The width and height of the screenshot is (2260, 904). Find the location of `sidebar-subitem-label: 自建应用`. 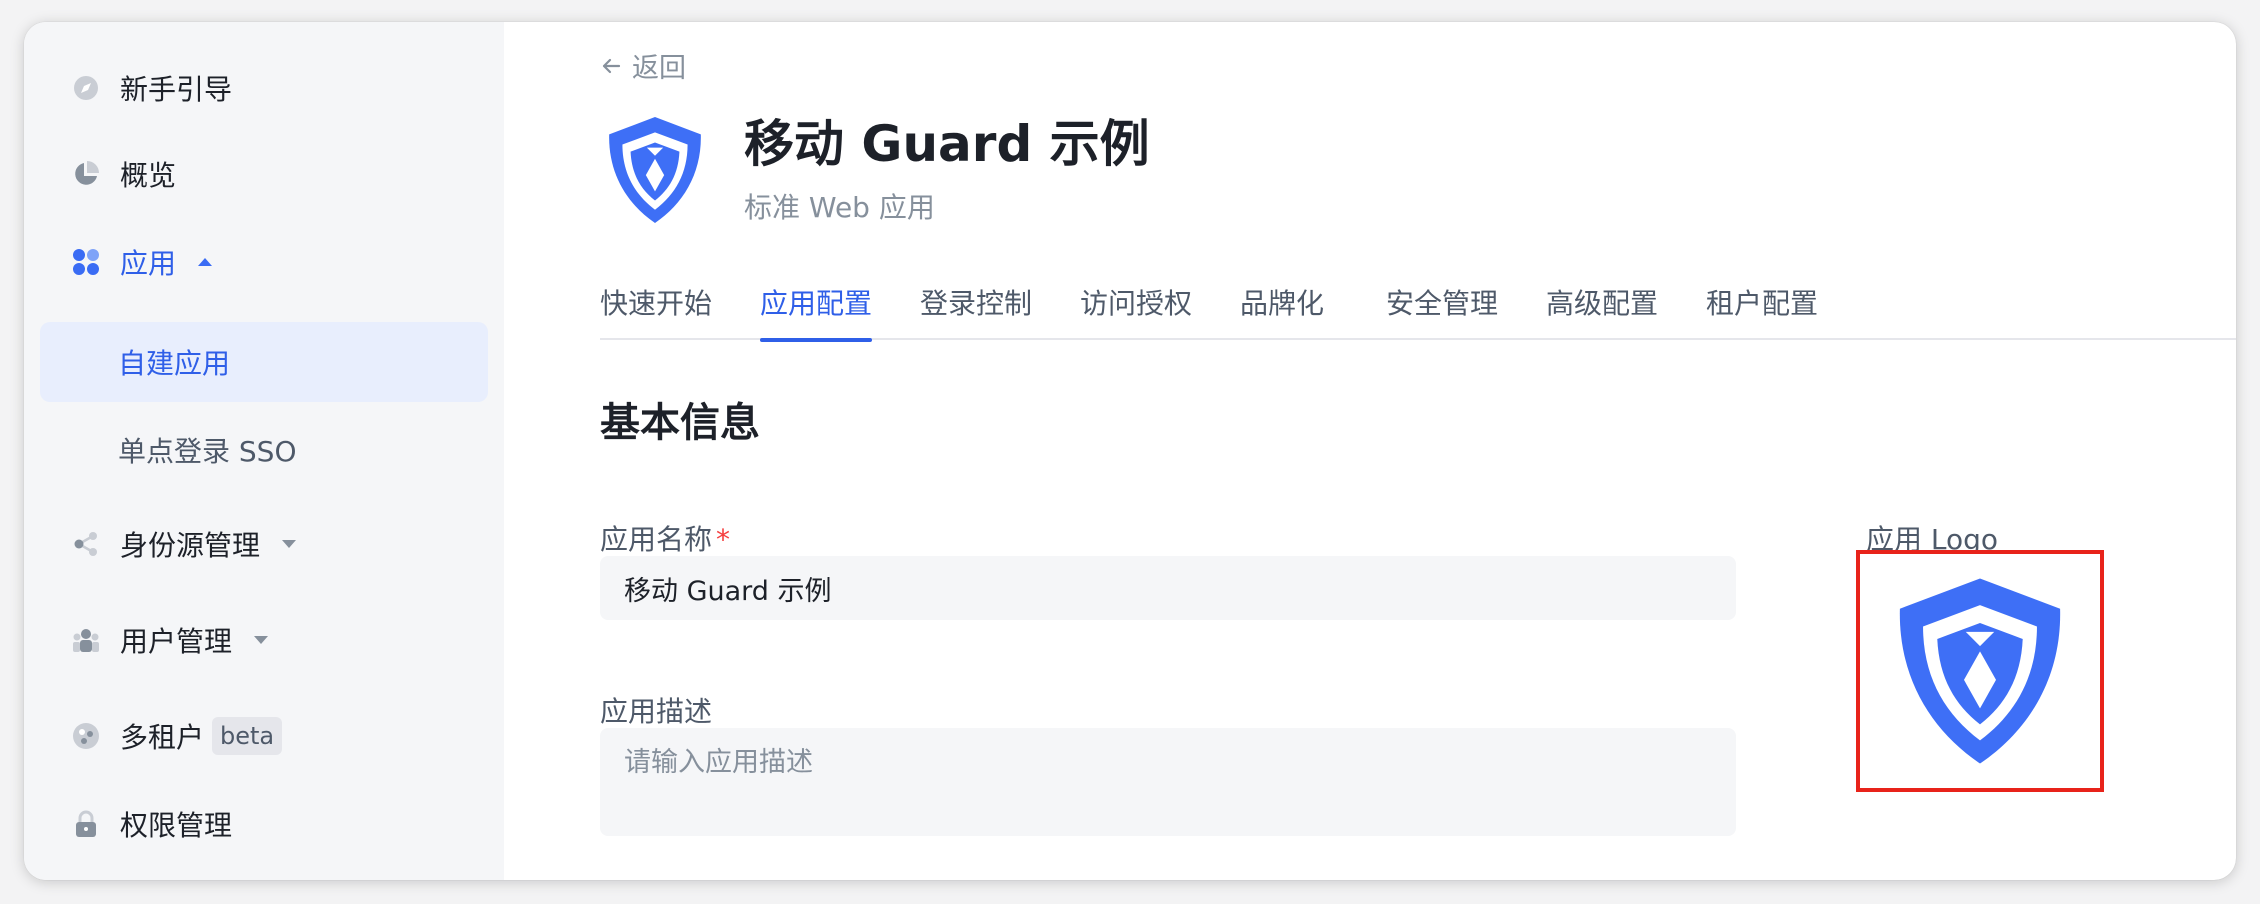

sidebar-subitem-label: 自建应用 is located at coordinates (174, 363).